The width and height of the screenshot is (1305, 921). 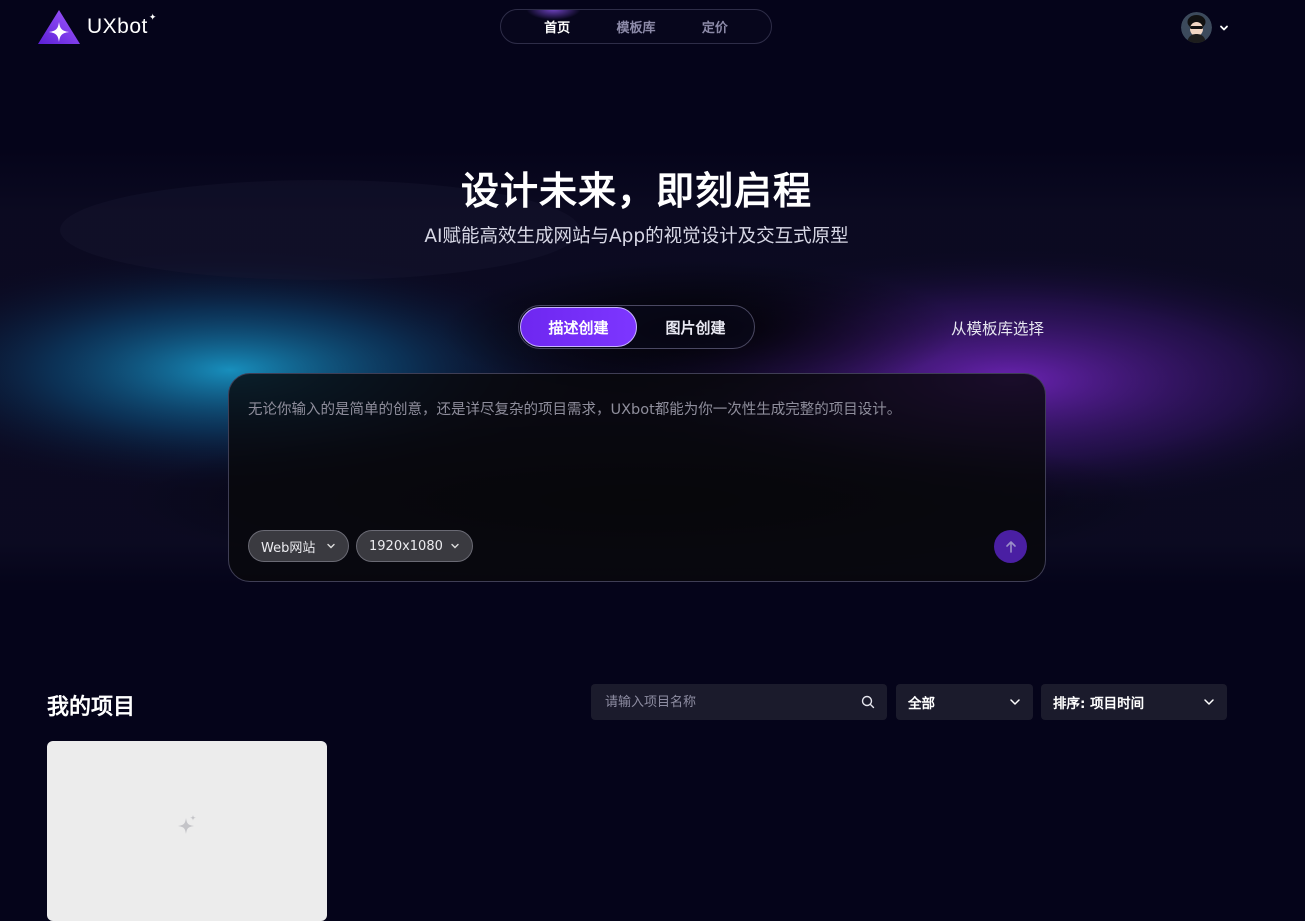 I want to click on choose-from-template-link: 从模板库选择, so click(x=997, y=328).